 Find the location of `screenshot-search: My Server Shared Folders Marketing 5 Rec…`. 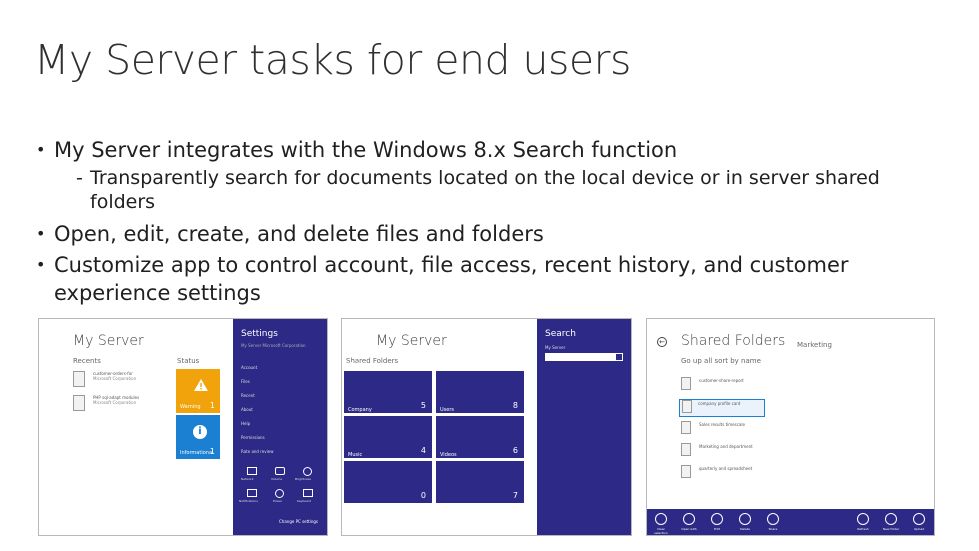

screenshot-search: My Server Shared Folders Marketing 5 Rec… is located at coordinates (486, 427).